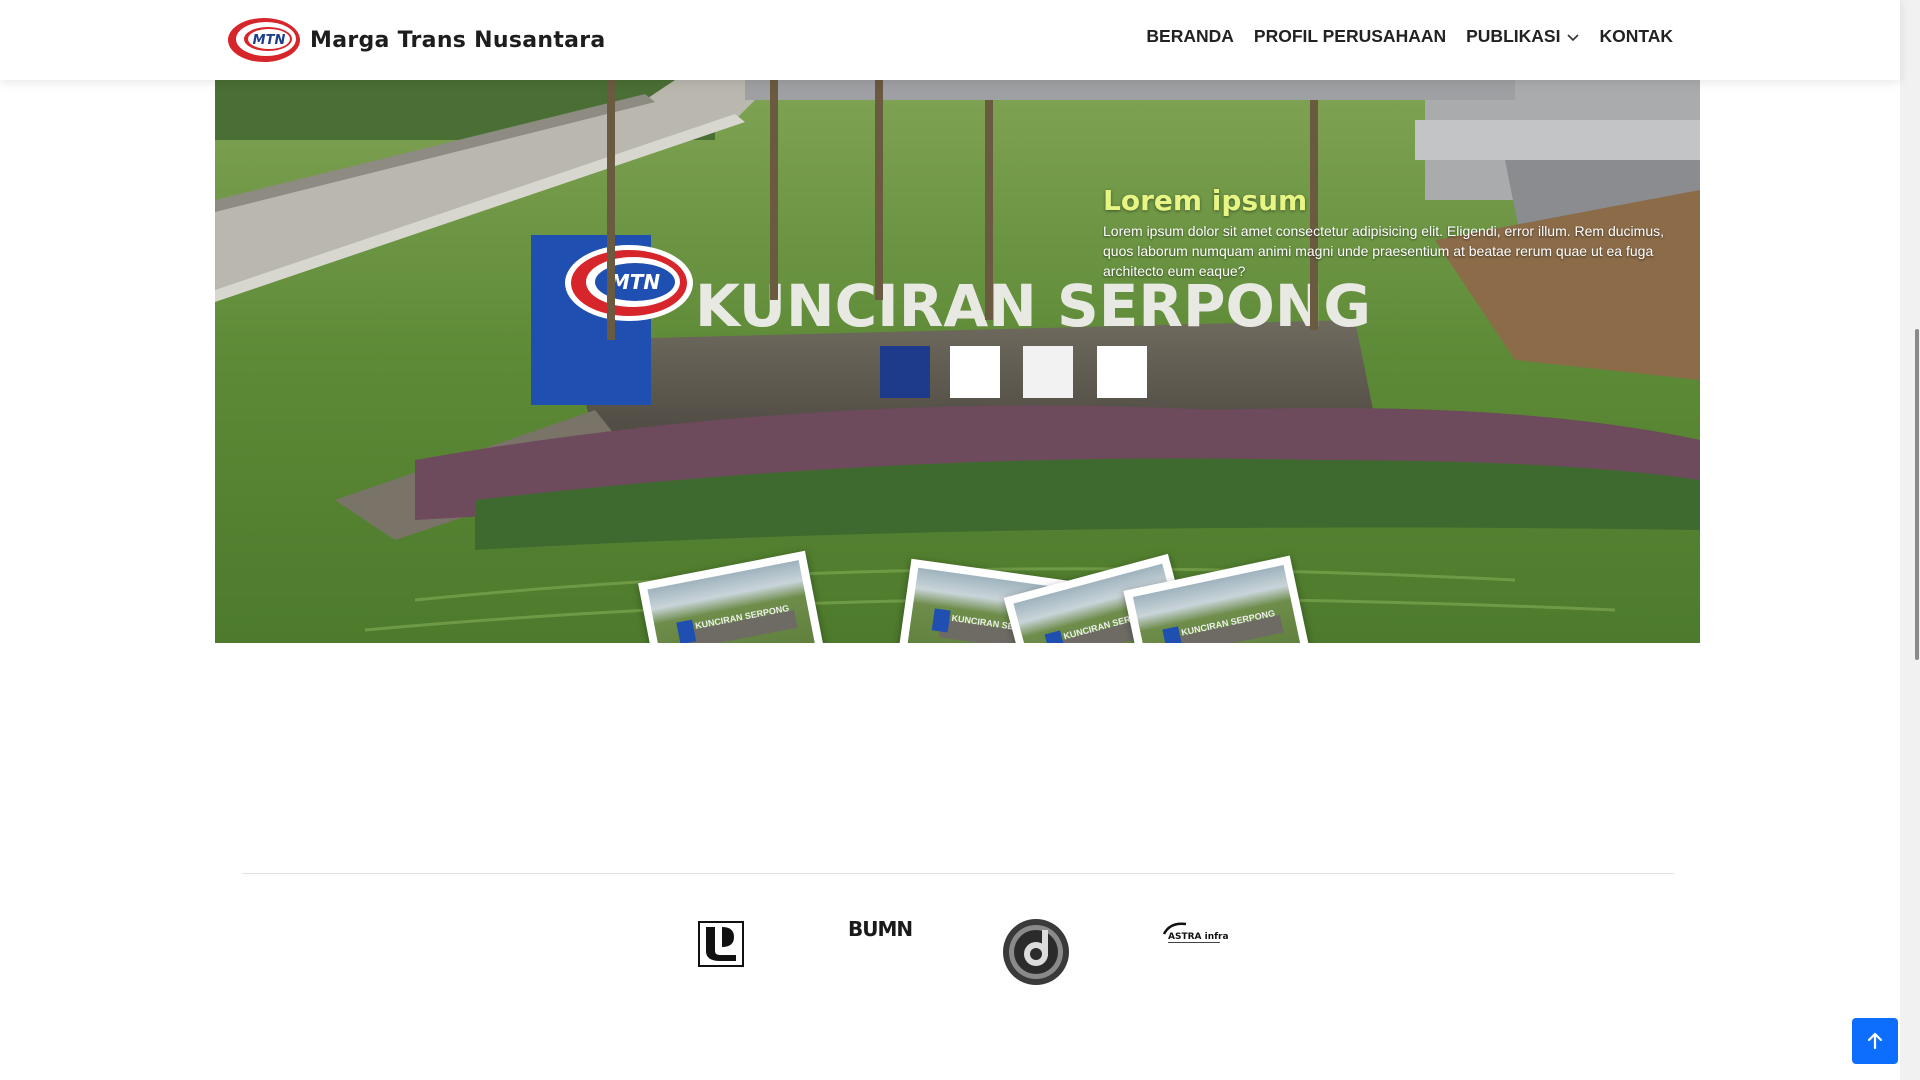  I want to click on partner-logo-pupr, so click(721, 944).